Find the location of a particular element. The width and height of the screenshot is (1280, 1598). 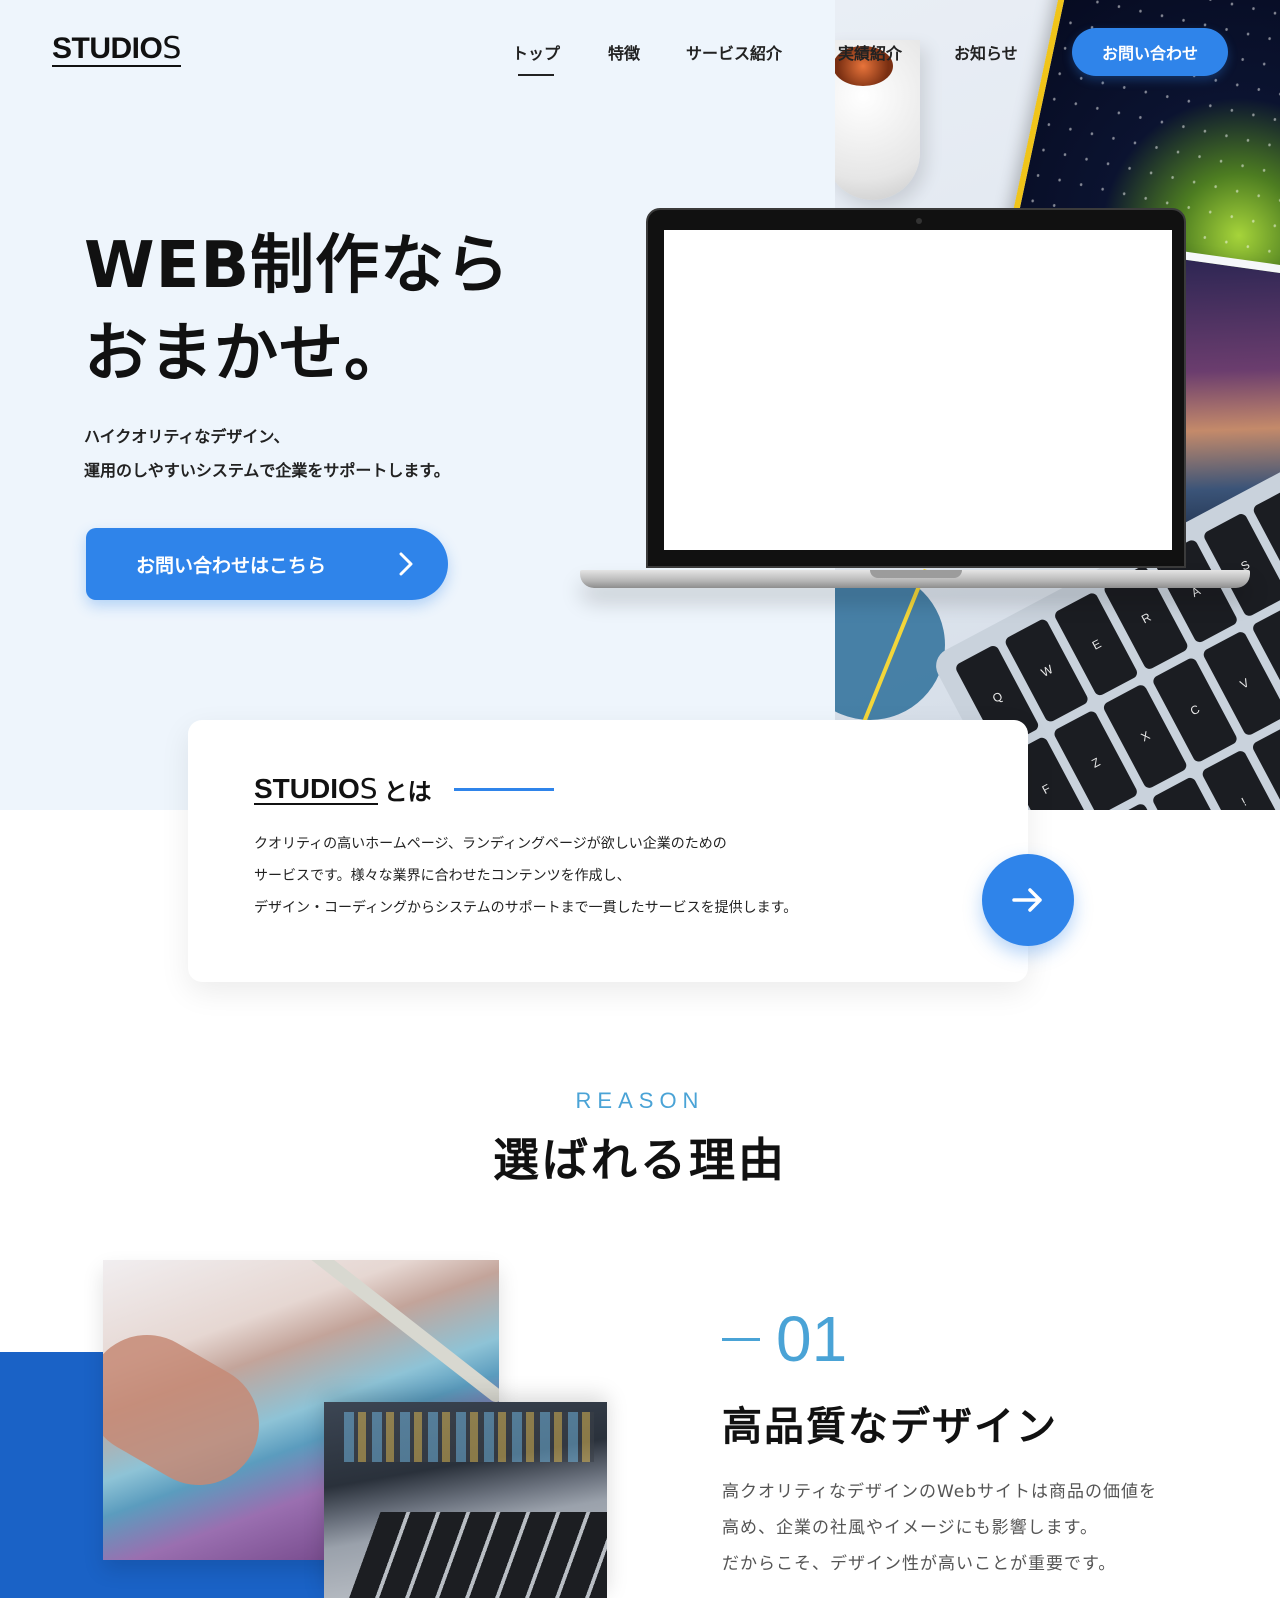

laptop-camera is located at coordinates (919, 221).